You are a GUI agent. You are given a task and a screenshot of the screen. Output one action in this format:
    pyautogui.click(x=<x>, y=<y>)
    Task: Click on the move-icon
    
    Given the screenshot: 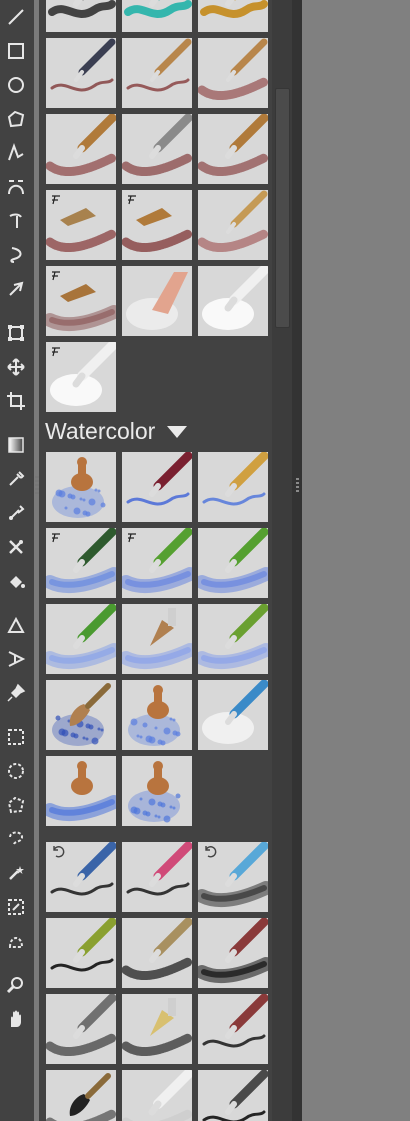 What is the action you would take?
    pyautogui.click(x=16, y=367)
    